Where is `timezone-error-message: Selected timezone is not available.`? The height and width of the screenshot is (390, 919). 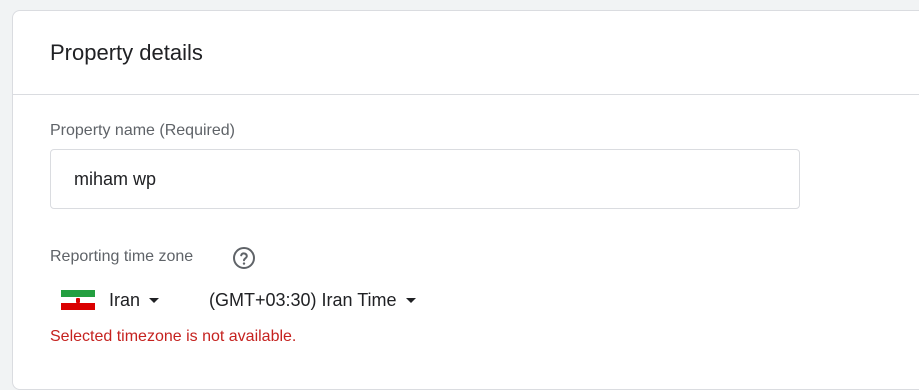
timezone-error-message: Selected timezone is not available. is located at coordinates (173, 336).